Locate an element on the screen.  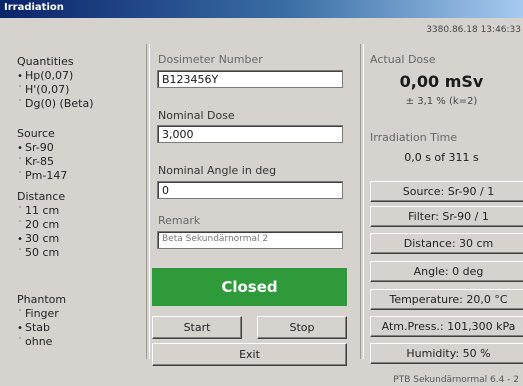
quantities-title: Quantities is located at coordinates (45, 61).